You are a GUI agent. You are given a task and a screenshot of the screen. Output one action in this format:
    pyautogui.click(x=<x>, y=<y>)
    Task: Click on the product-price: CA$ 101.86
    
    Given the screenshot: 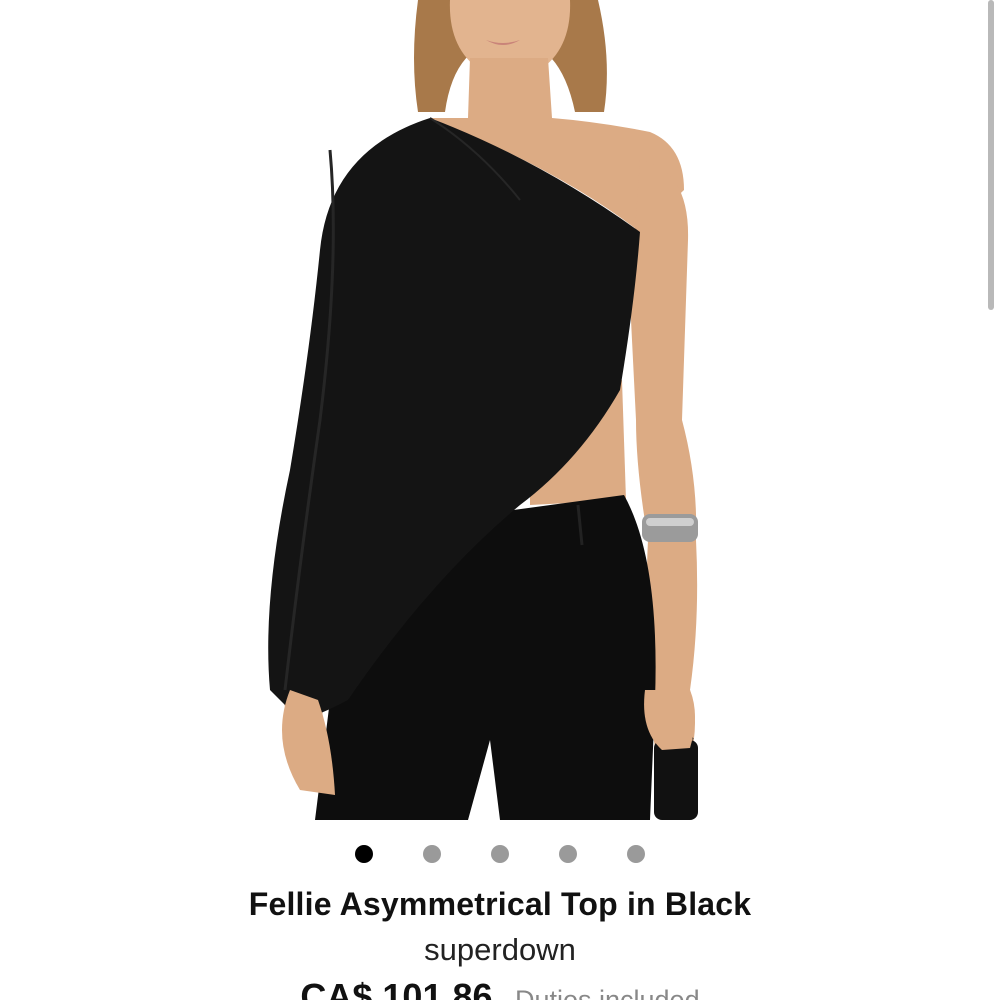 What is the action you would take?
    pyautogui.click(x=396, y=988)
    